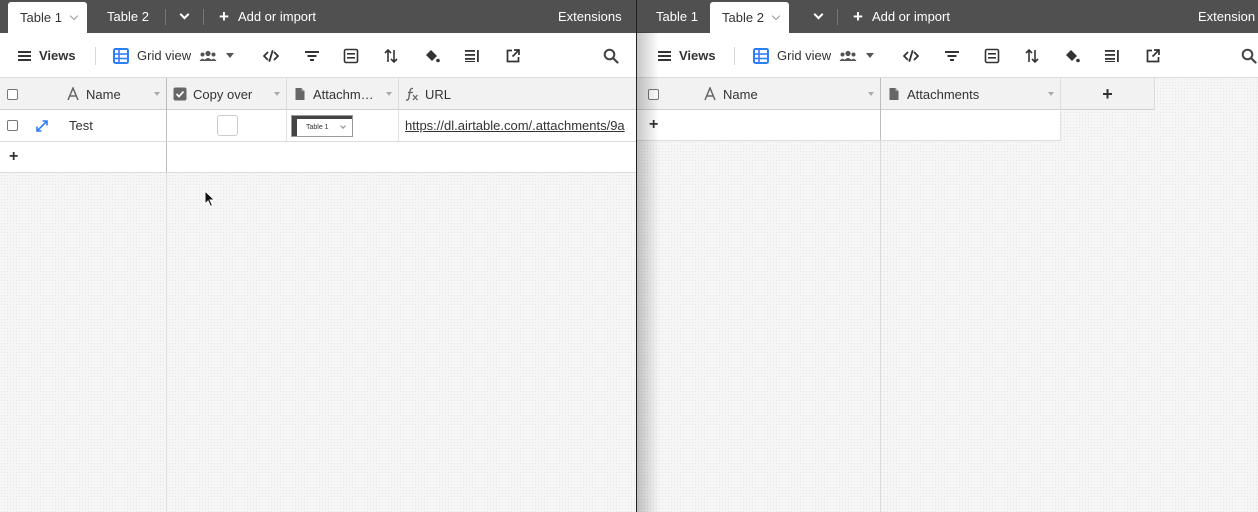 This screenshot has height=512, width=1258. Describe the element at coordinates (438, 94) in the screenshot. I see `column-header-label: URL` at that location.